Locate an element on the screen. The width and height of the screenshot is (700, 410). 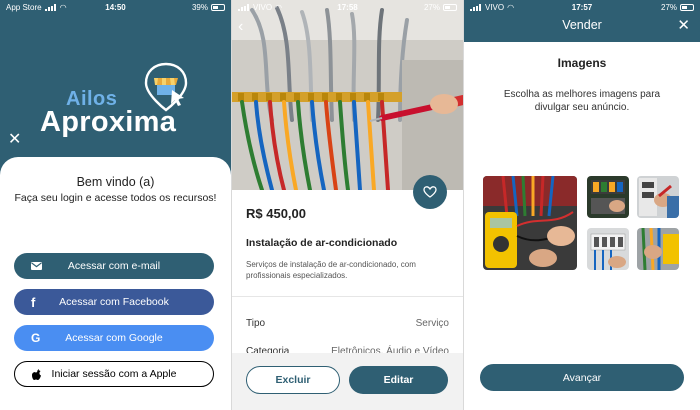
detail-label: Tipo is located at coordinates (256, 323).